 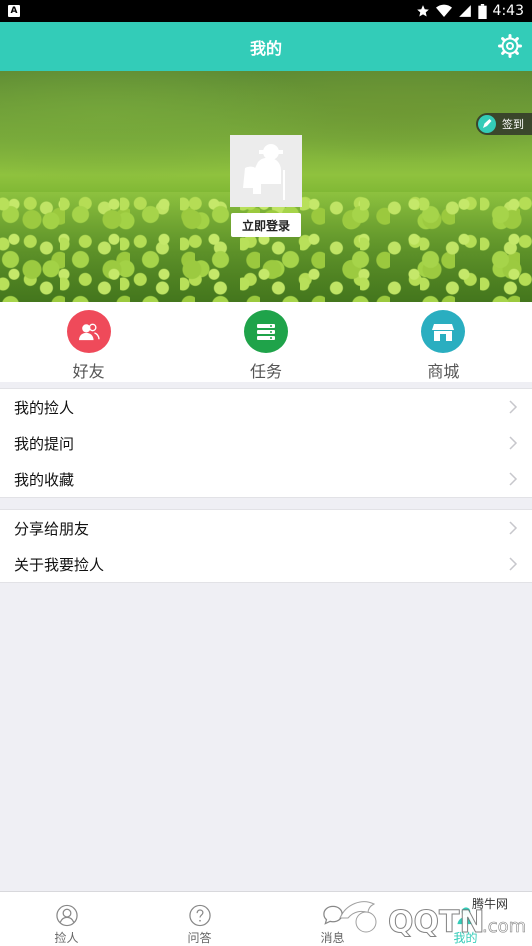 I want to click on person-icon, so click(x=66, y=915).